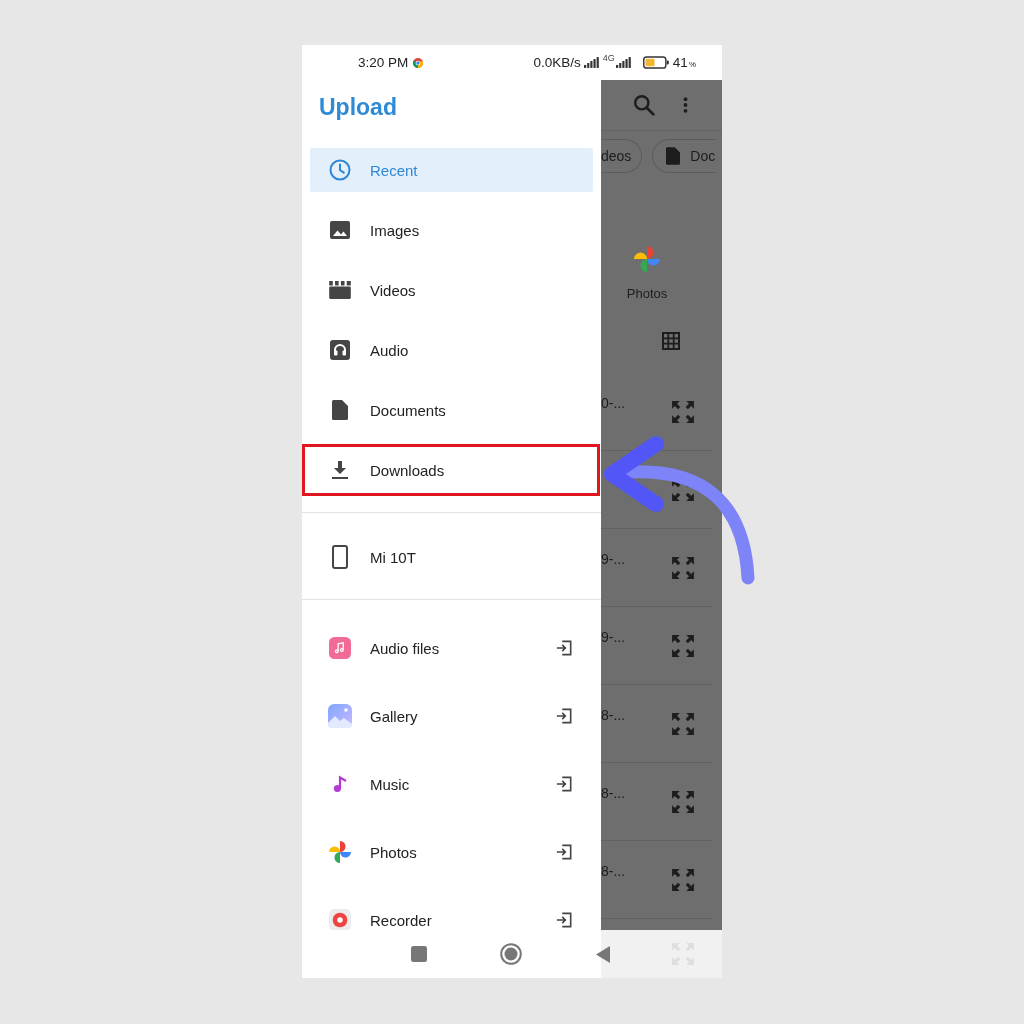 The width and height of the screenshot is (1024, 1024). I want to click on drawer-item: Audio, so click(451, 350).